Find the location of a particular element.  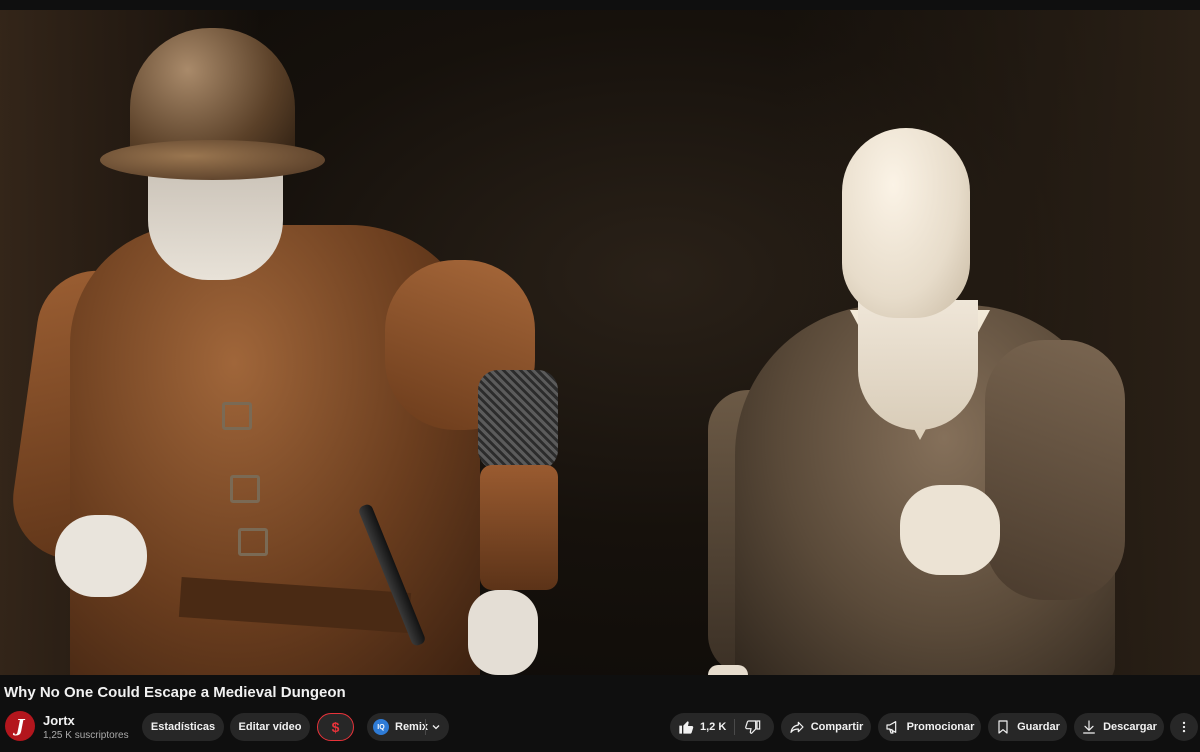

promote-button: Promocionar is located at coordinates (929, 727).